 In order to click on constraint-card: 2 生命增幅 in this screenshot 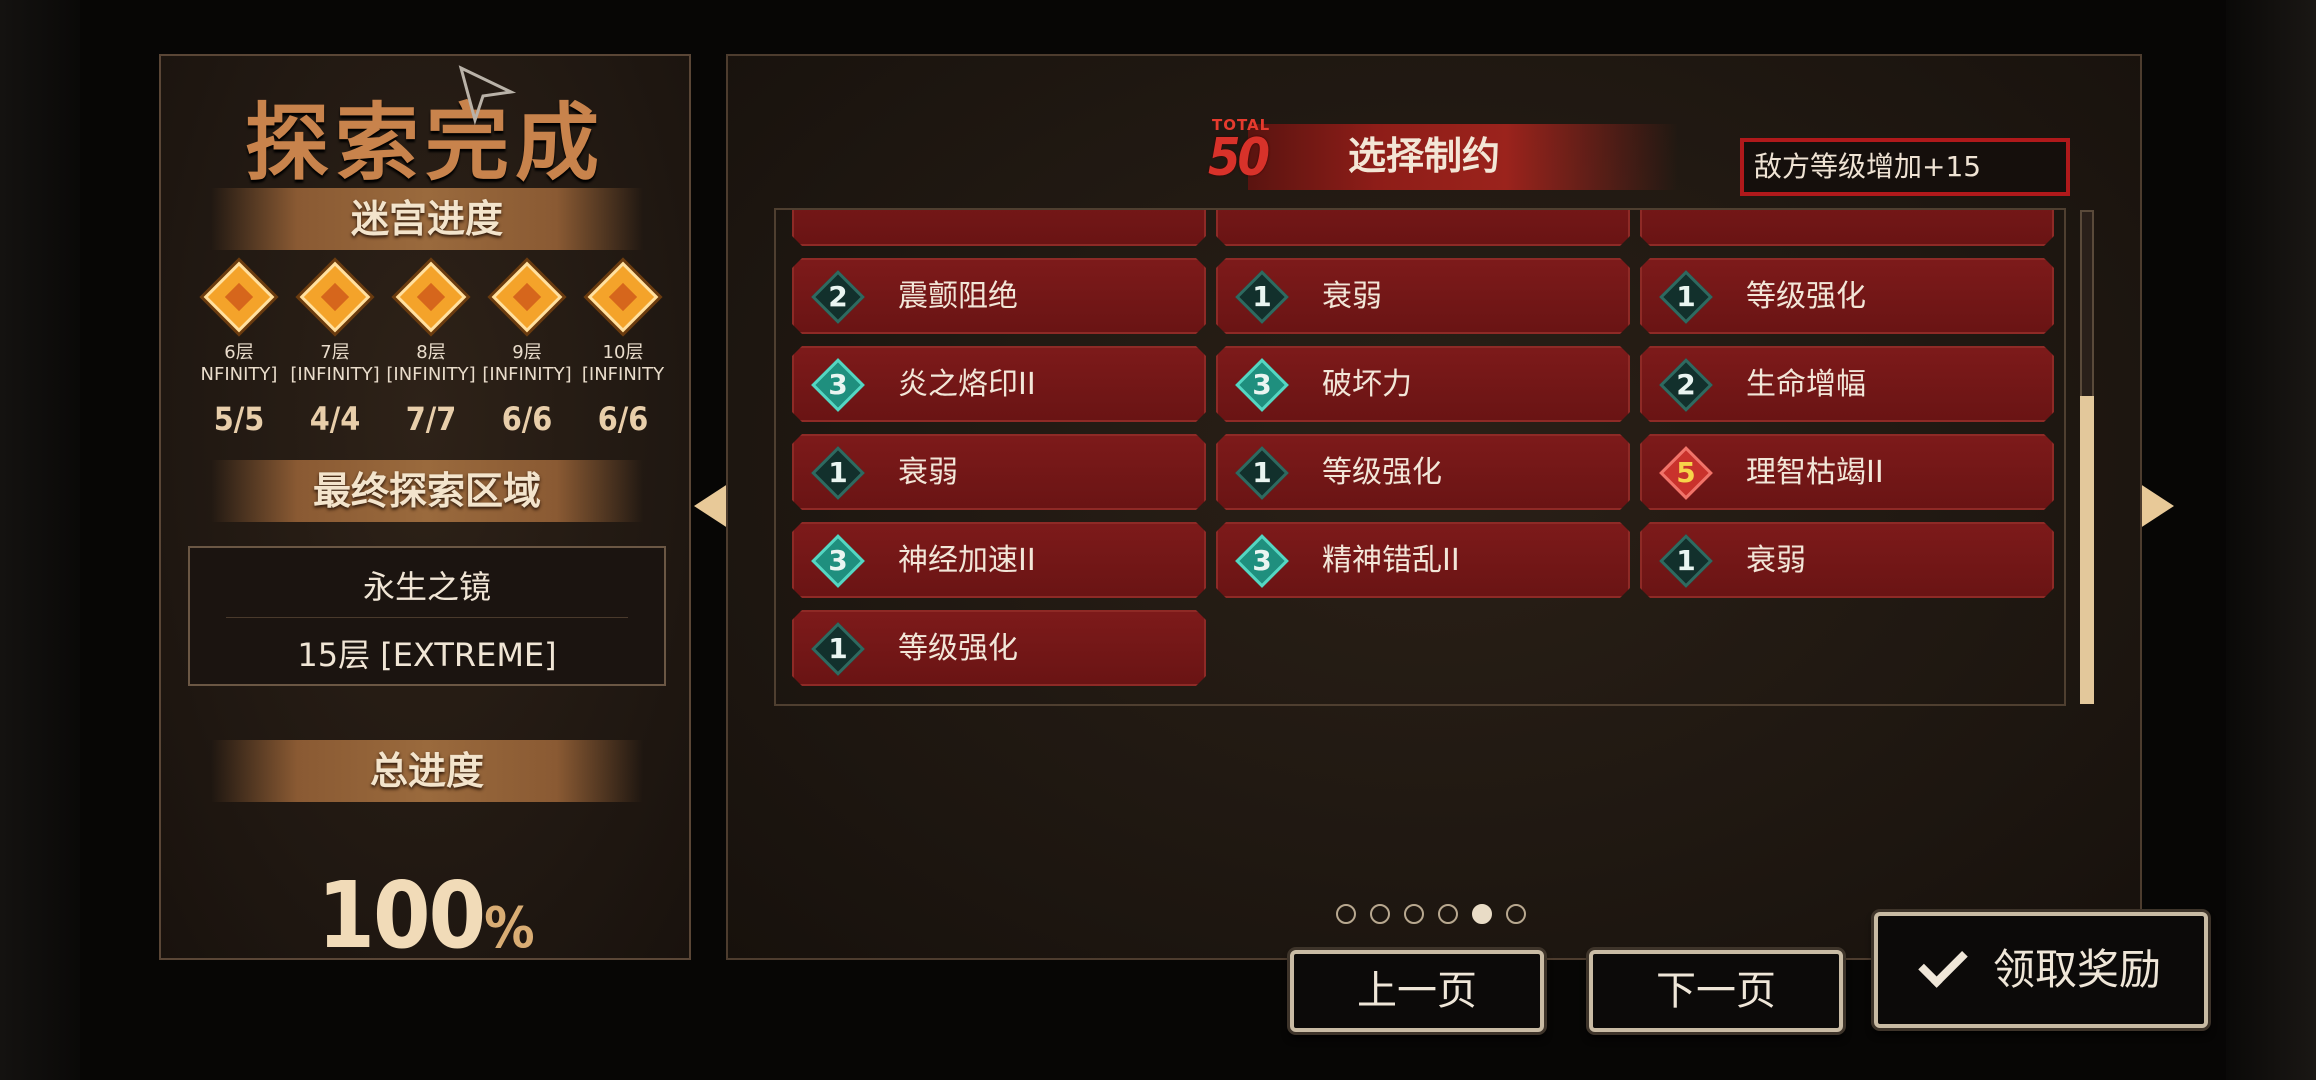, I will do `click(1847, 384)`.